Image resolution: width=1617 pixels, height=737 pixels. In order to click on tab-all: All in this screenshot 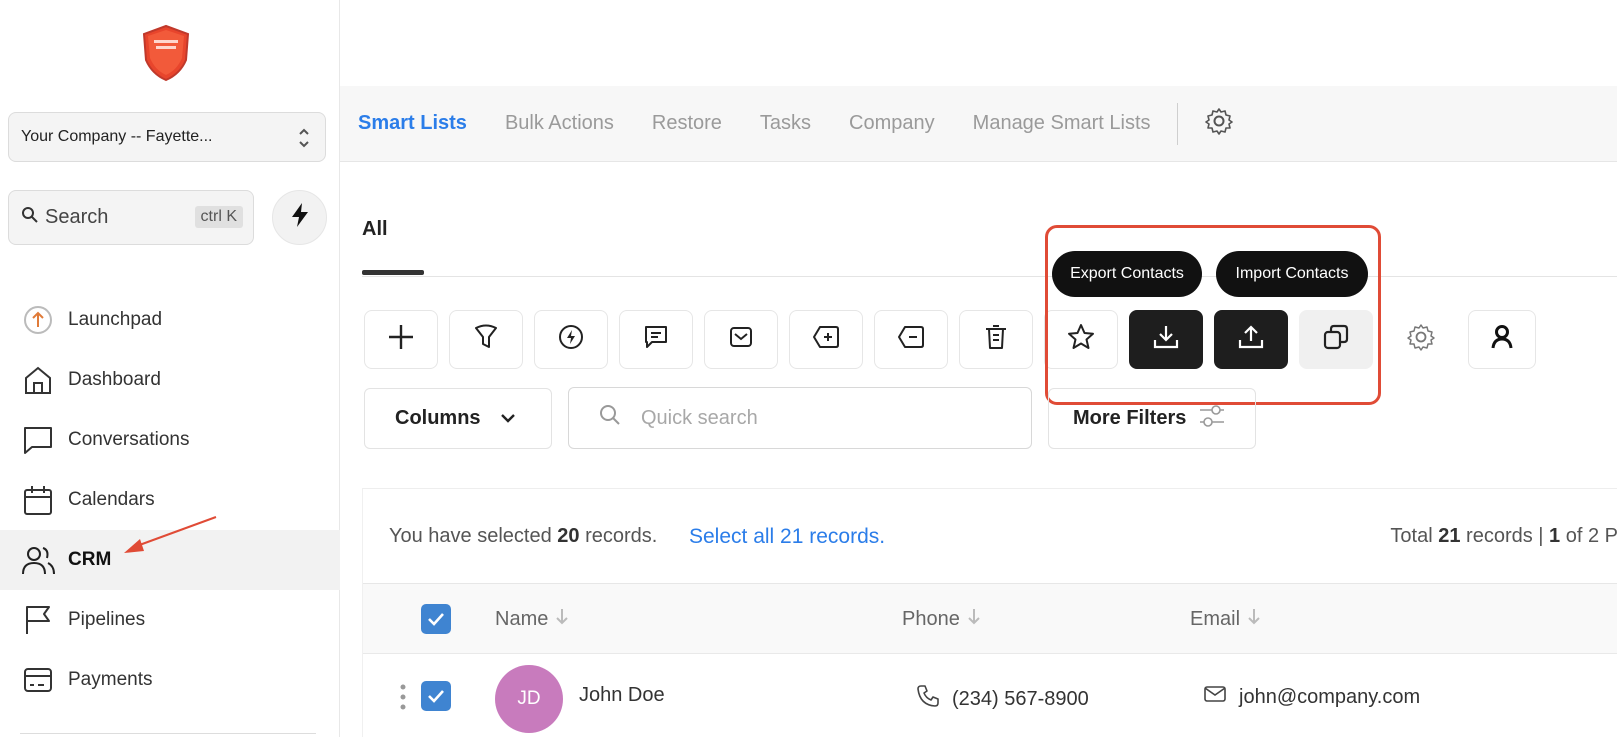, I will do `click(375, 229)`.